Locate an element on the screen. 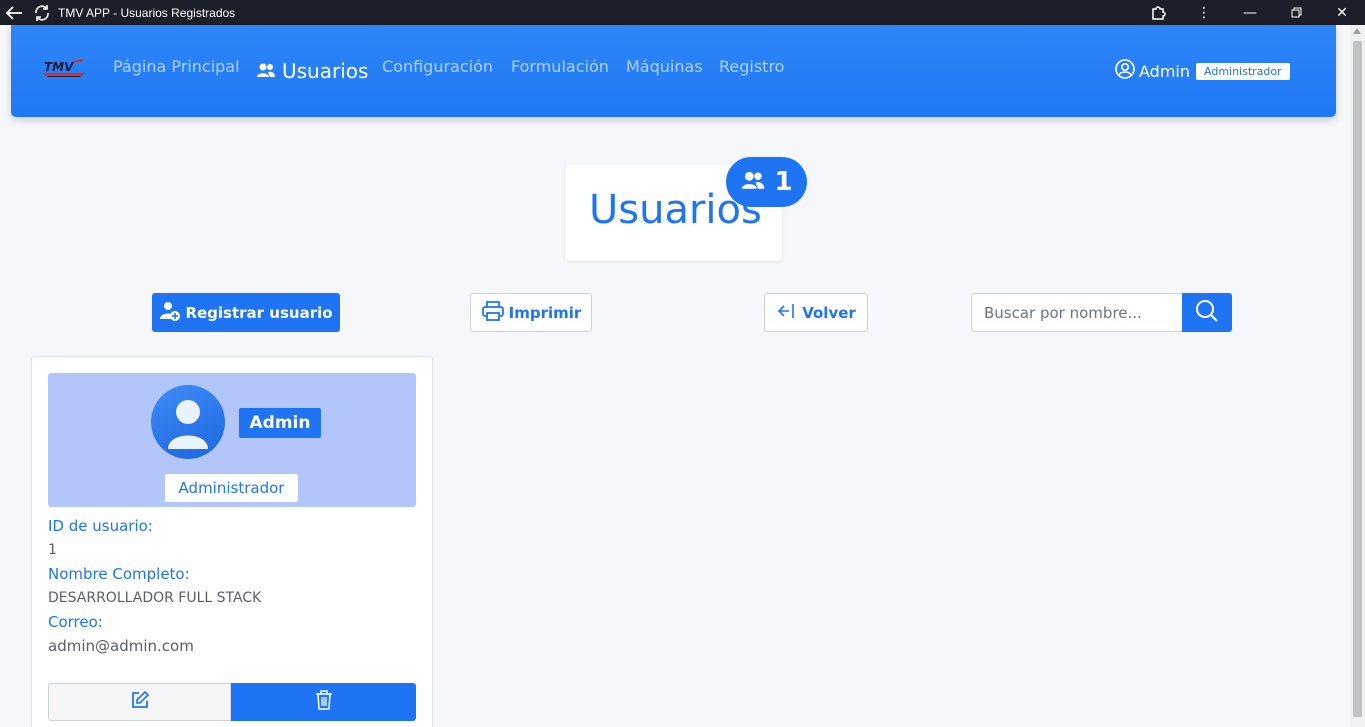 Image resolution: width=1365 pixels, height=727 pixels. trash-icon is located at coordinates (324, 702).